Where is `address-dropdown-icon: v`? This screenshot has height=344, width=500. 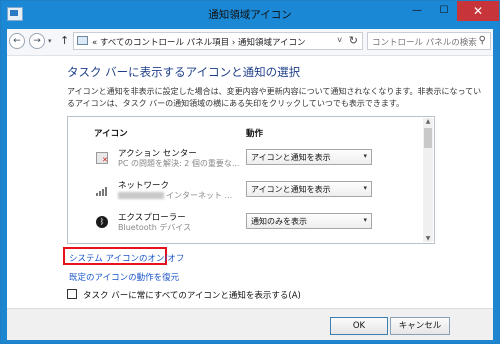 address-dropdown-icon: v is located at coordinates (339, 39).